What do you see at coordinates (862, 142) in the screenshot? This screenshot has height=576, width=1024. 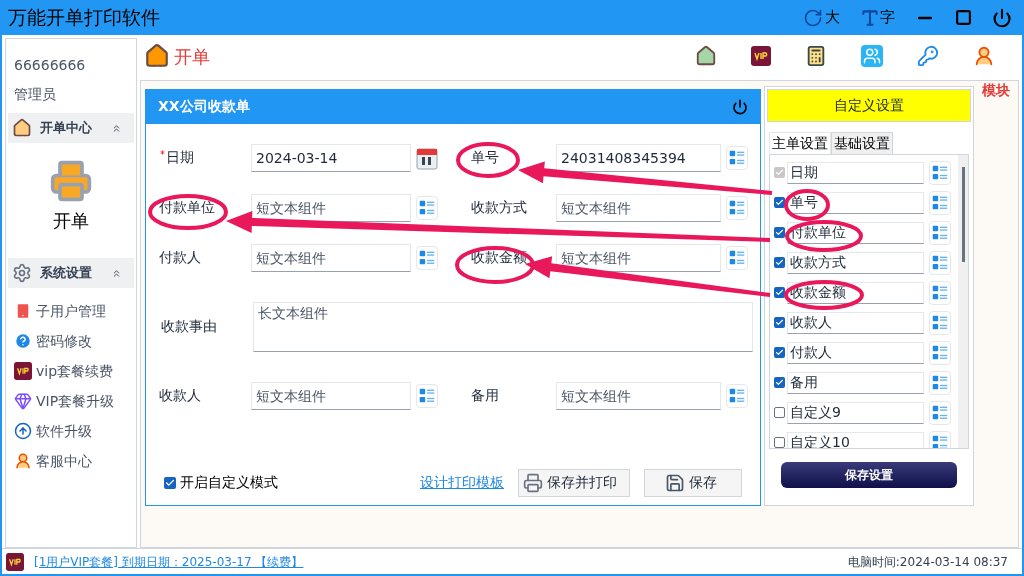 I see `tab: 基础设置` at bounding box center [862, 142].